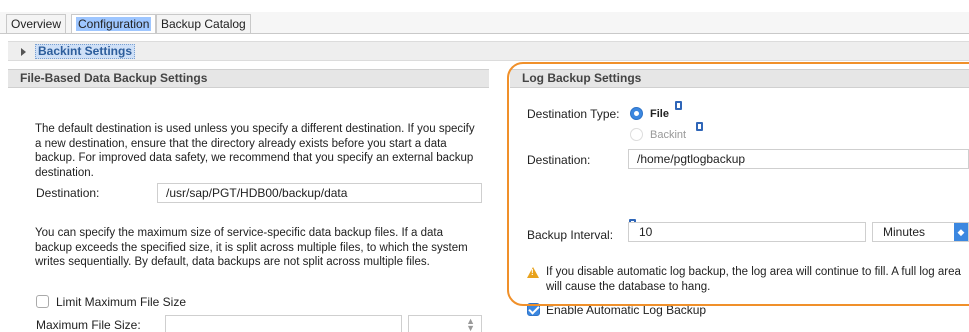 The image size is (969, 332). I want to click on tab-overview: Overview, so click(36, 23).